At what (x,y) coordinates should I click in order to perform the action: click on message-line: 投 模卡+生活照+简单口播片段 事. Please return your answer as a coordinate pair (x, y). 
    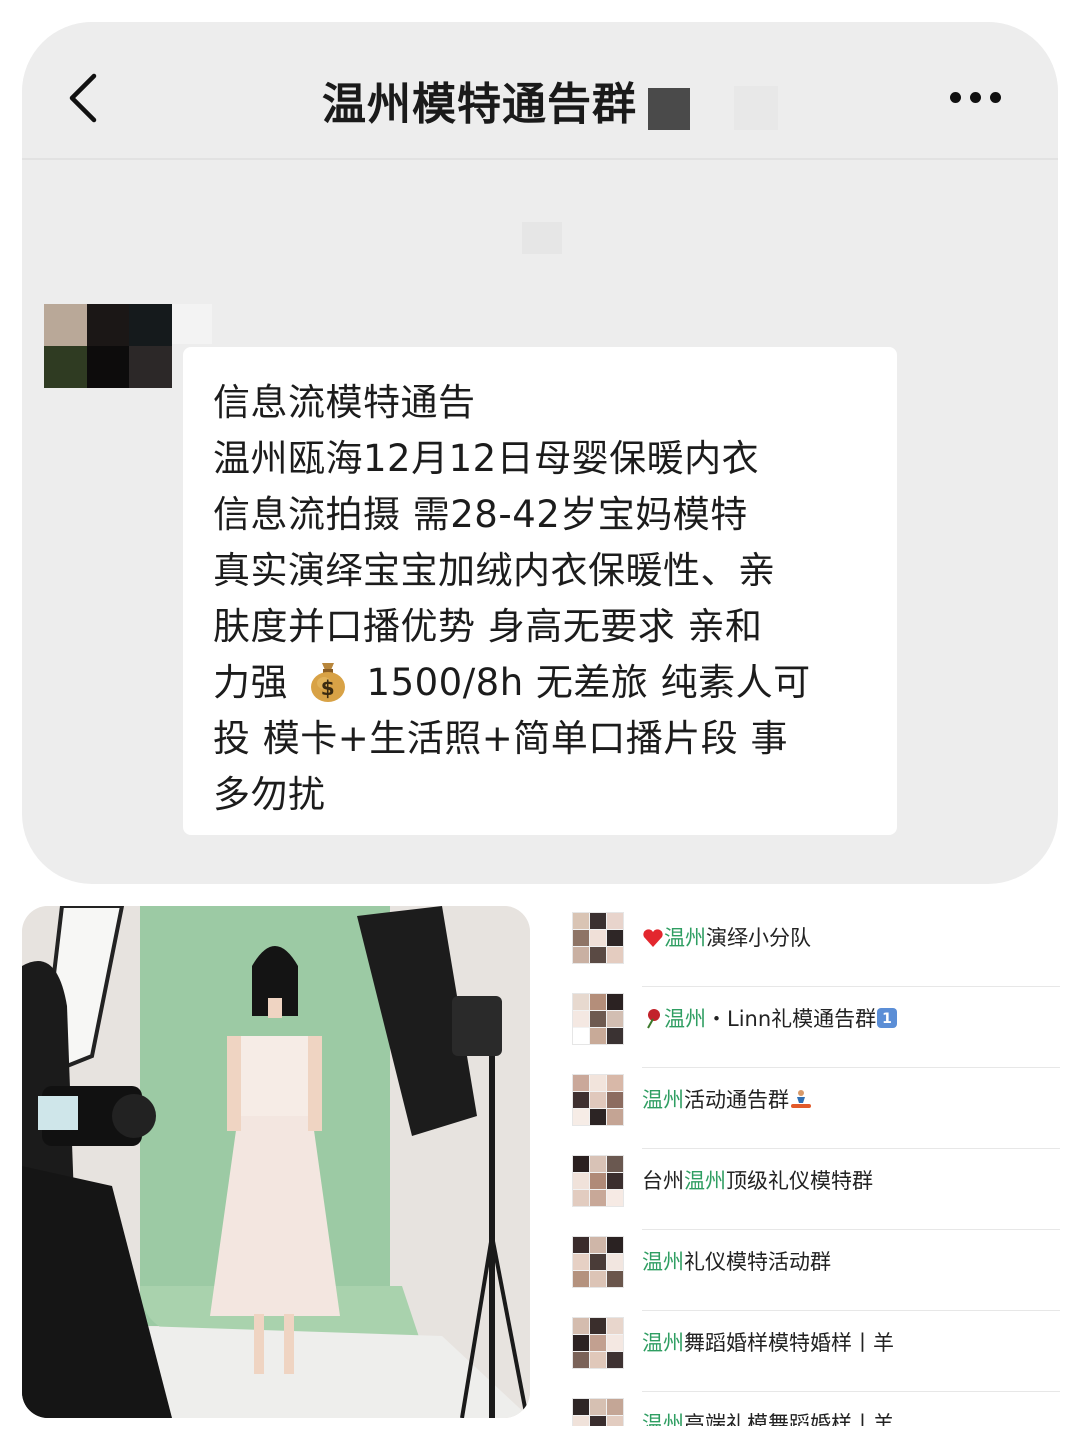
    Looking at the image, I should click on (501, 738).